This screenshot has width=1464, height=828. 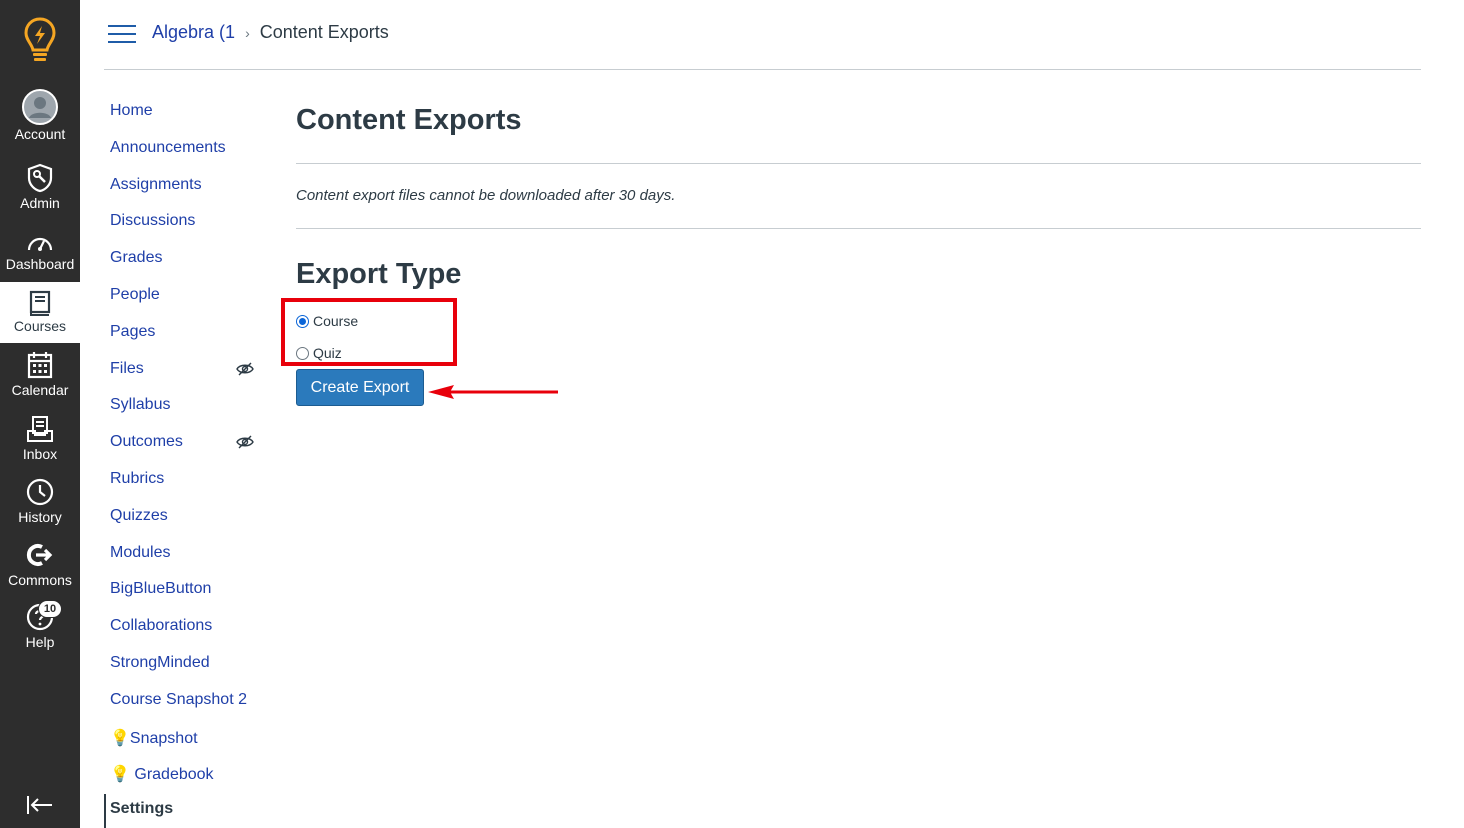 What do you see at coordinates (146, 441) in the screenshot?
I see `course-nav-outcomes-label: Outcomes` at bounding box center [146, 441].